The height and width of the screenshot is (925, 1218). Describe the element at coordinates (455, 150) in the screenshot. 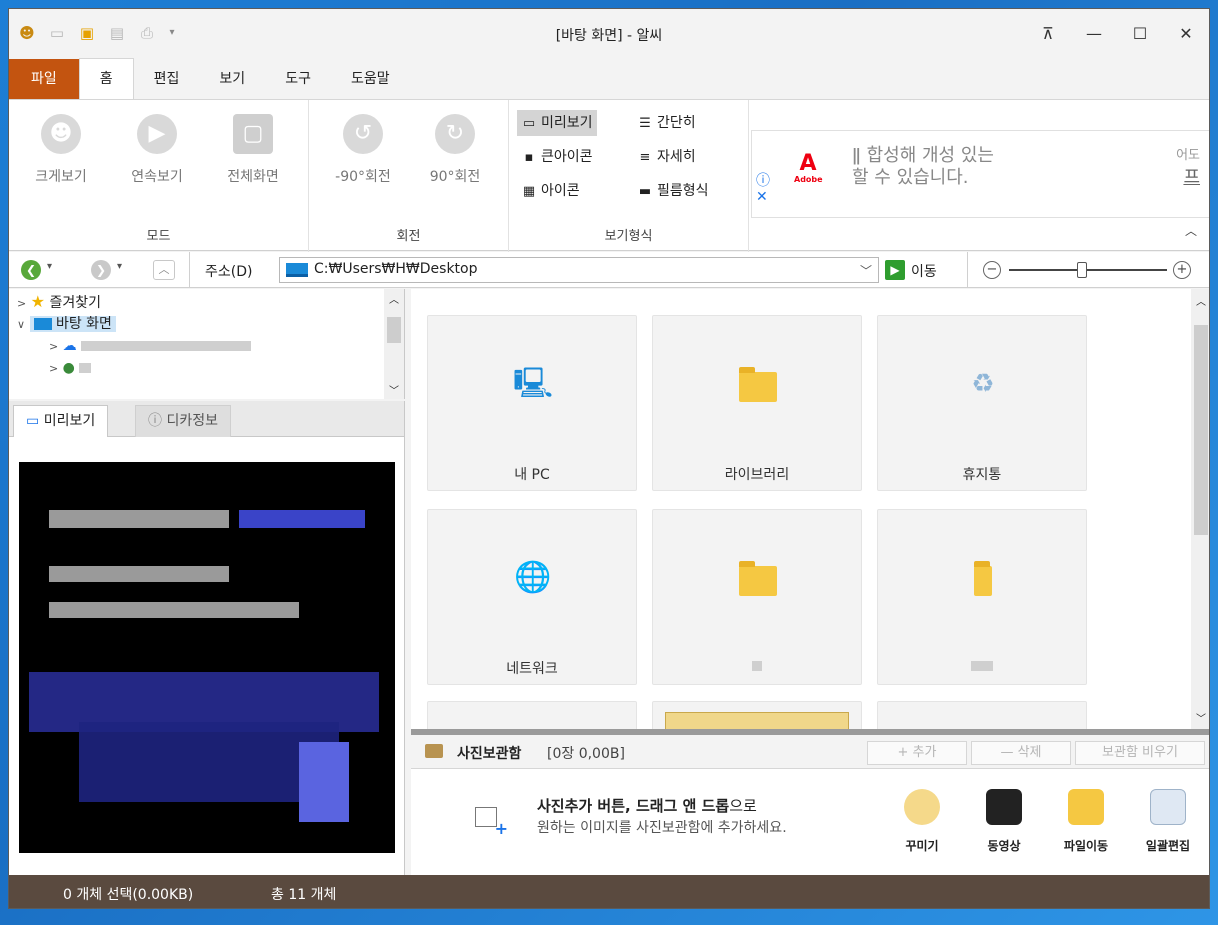

I see `rotate-right-button: ↻ 90°회전` at that location.